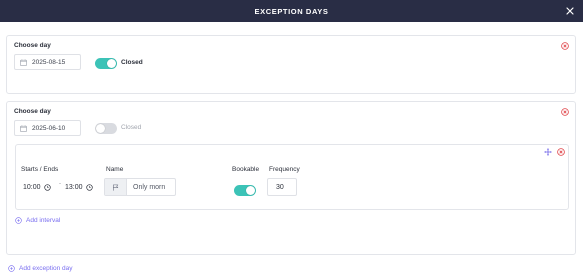 This screenshot has height=280, width=583. What do you see at coordinates (570, 11) in the screenshot?
I see `close-icon` at bounding box center [570, 11].